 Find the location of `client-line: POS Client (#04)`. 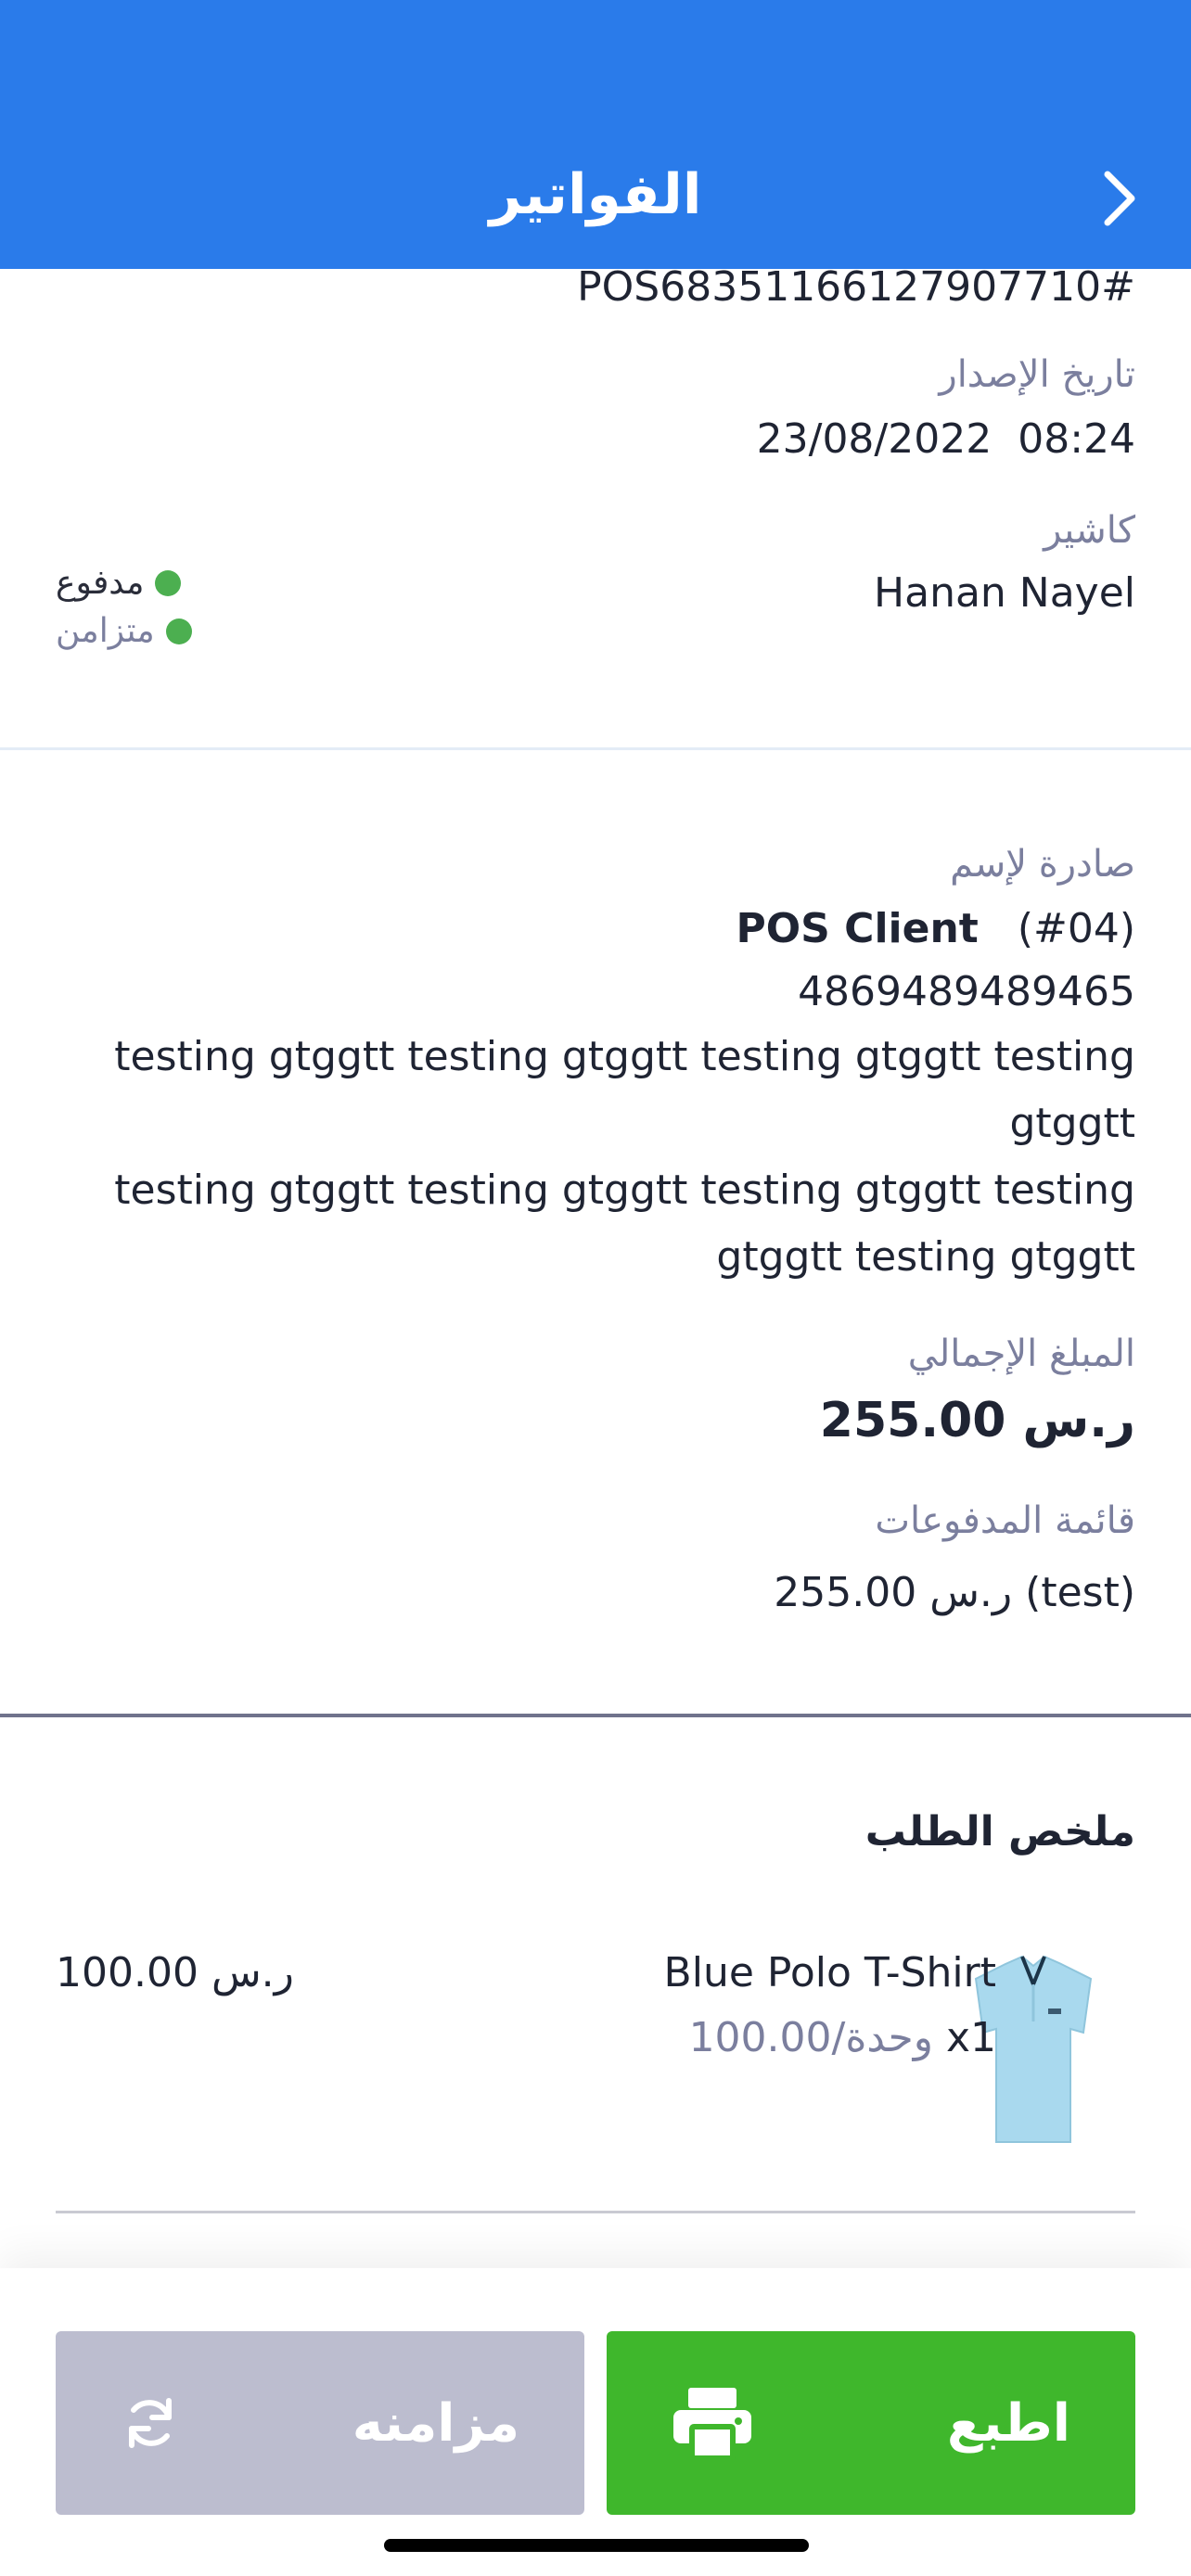

client-line: POS Client (#04) is located at coordinates (935, 930).